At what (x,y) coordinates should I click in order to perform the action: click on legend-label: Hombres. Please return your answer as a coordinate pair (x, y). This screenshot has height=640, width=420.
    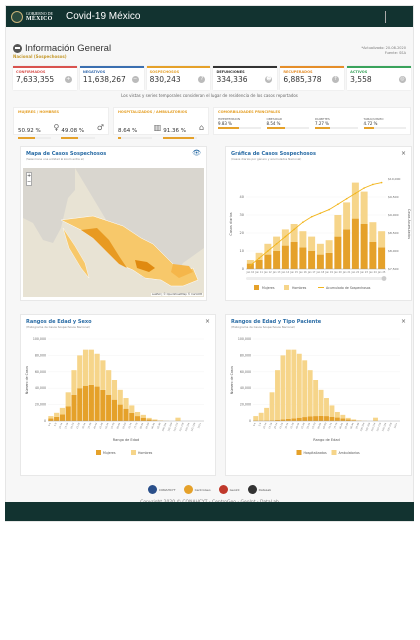
    Looking at the image, I should click on (145, 453).